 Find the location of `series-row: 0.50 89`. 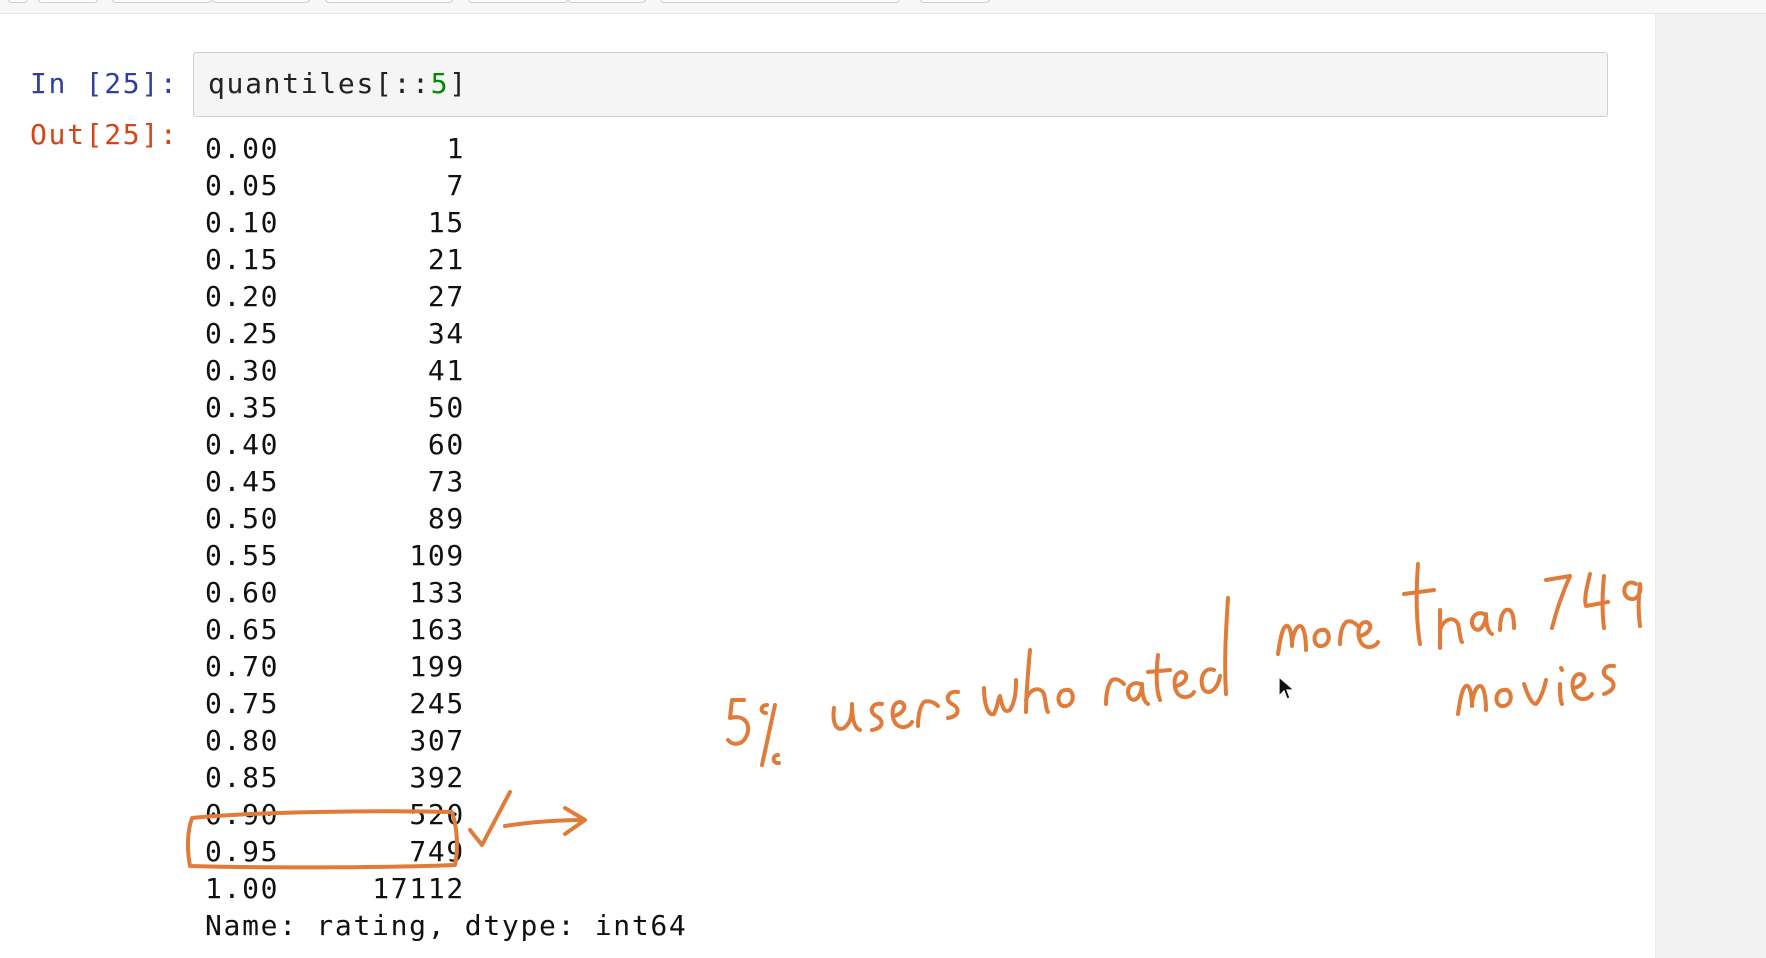

series-row: 0.50 89 is located at coordinates (335, 518).